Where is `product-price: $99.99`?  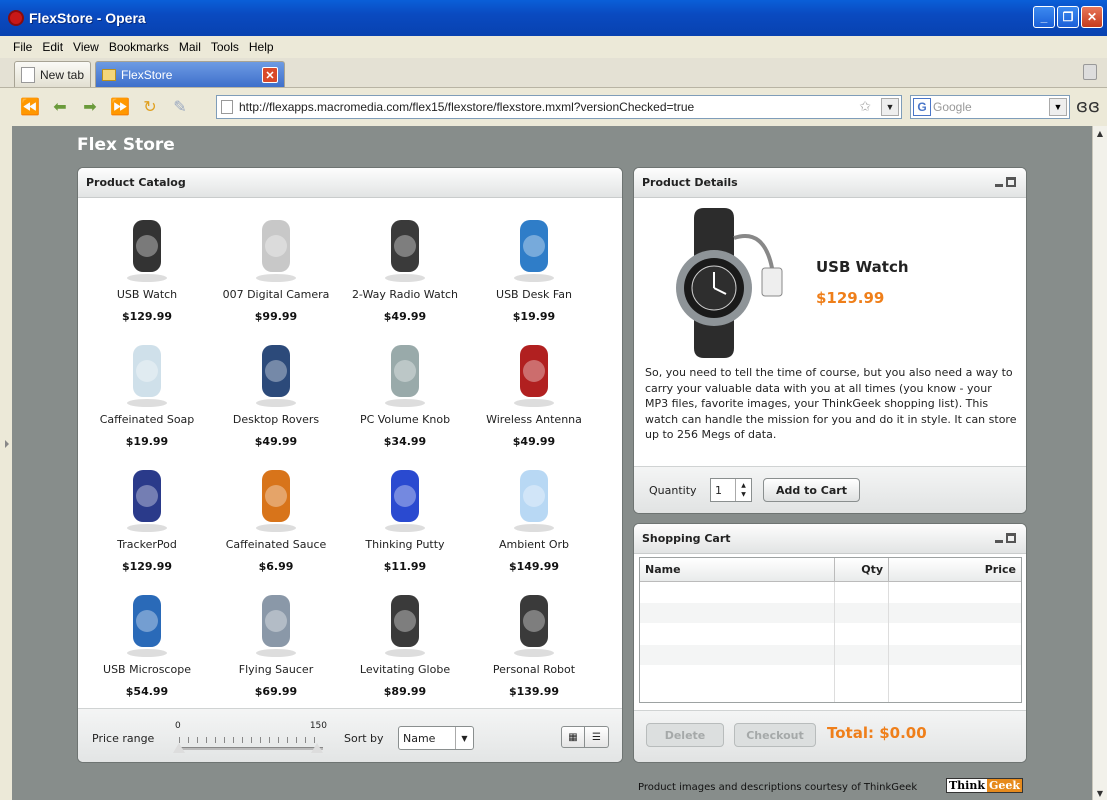
product-price: $99.99 is located at coordinates (276, 316).